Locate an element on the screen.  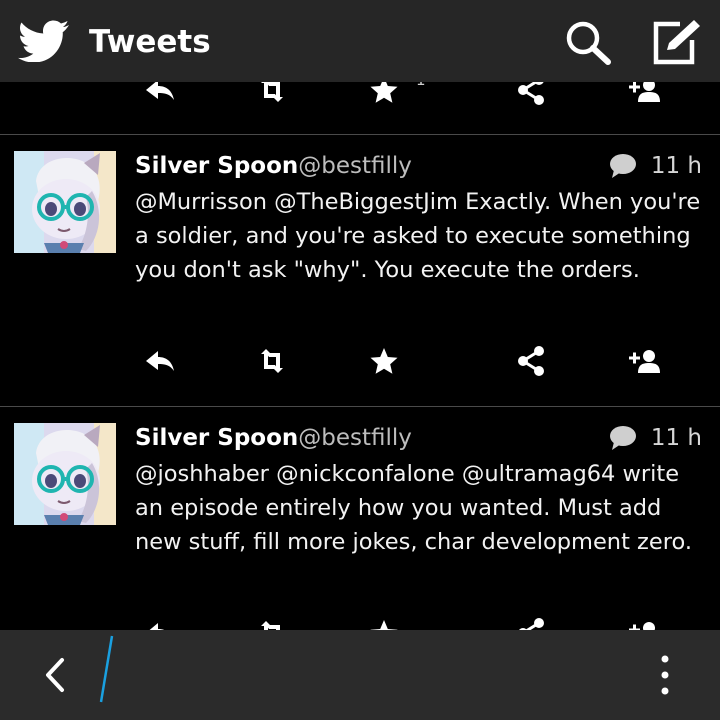
bottom-action-bar is located at coordinates (360, 675).